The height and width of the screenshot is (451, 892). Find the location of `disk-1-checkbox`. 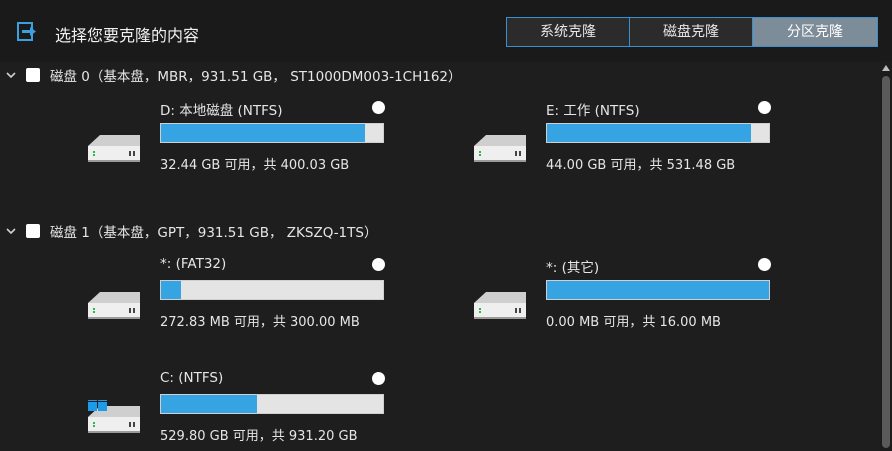

disk-1-checkbox is located at coordinates (33, 231).